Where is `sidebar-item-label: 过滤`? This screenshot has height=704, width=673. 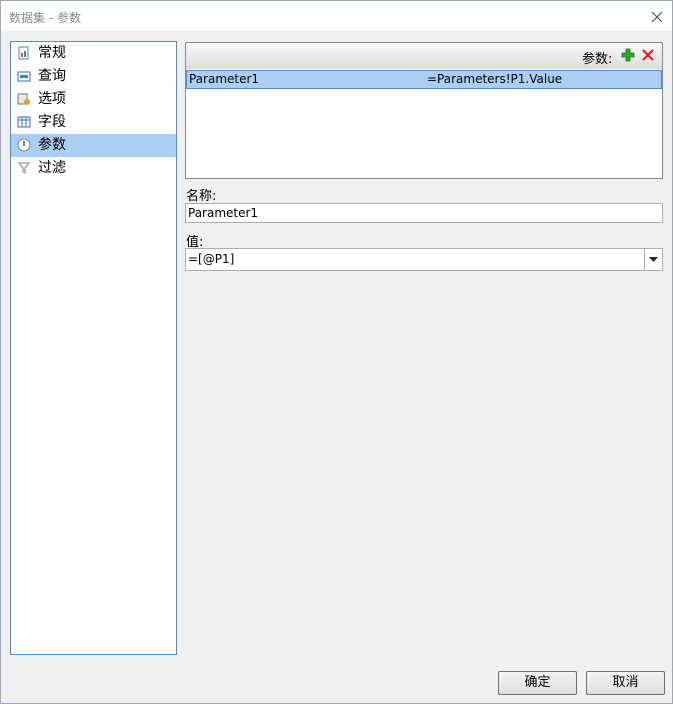 sidebar-item-label: 过滤 is located at coordinates (52, 168).